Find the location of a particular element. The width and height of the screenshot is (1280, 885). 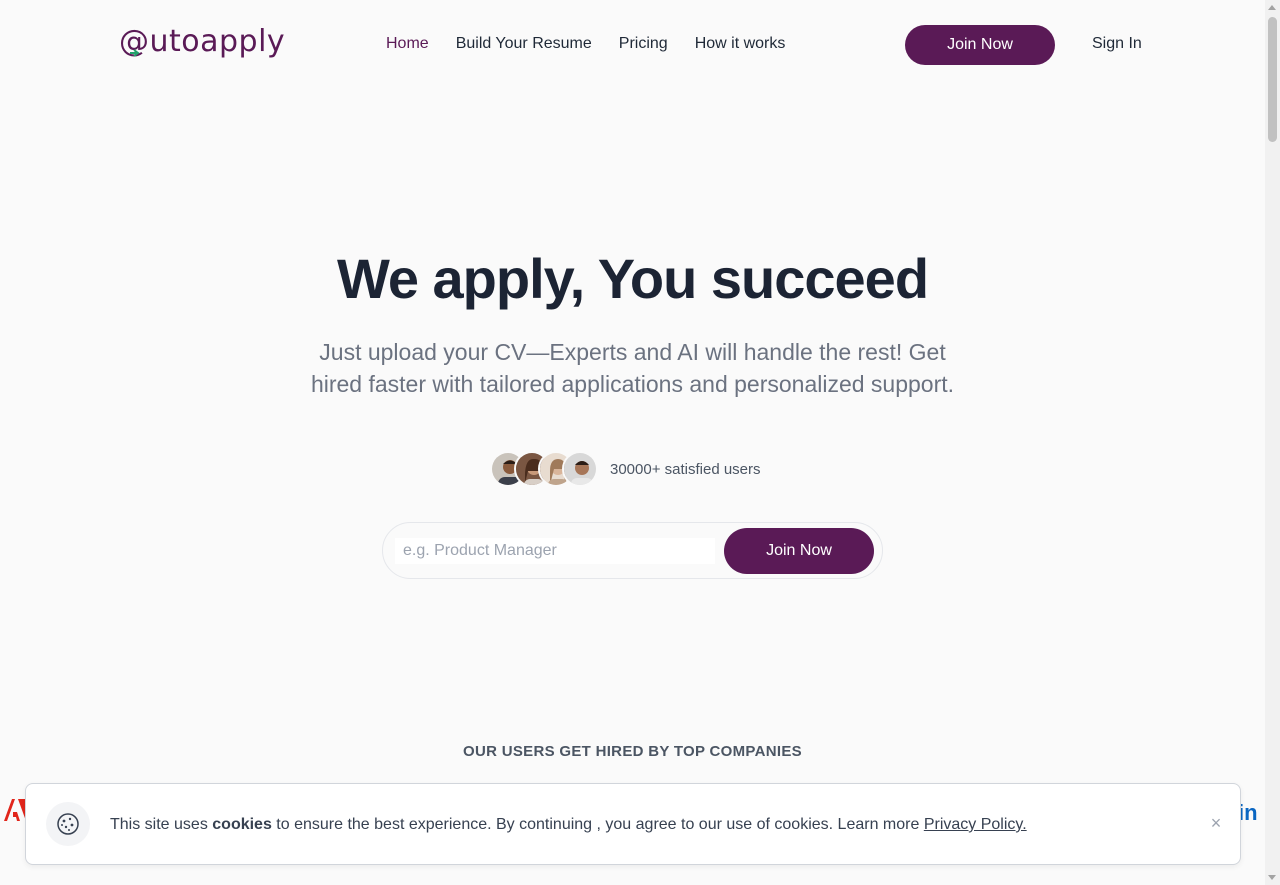

scroll-up-icon is located at coordinates (1272, 7).